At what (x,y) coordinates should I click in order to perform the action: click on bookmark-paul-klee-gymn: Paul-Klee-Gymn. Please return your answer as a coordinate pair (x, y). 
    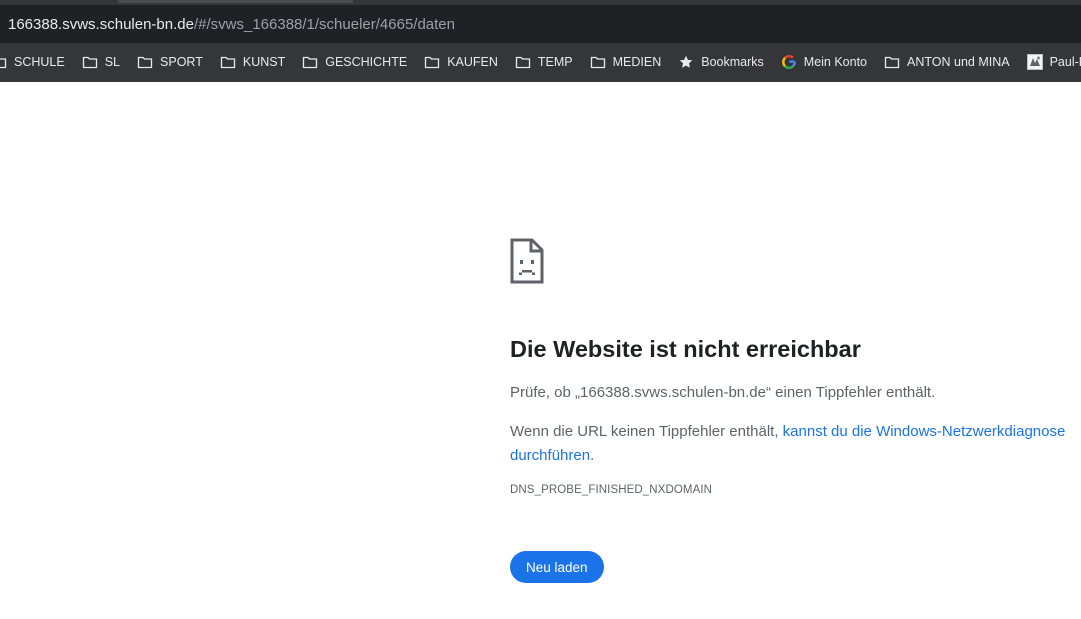
    Looking at the image, I should click on (1050, 62).